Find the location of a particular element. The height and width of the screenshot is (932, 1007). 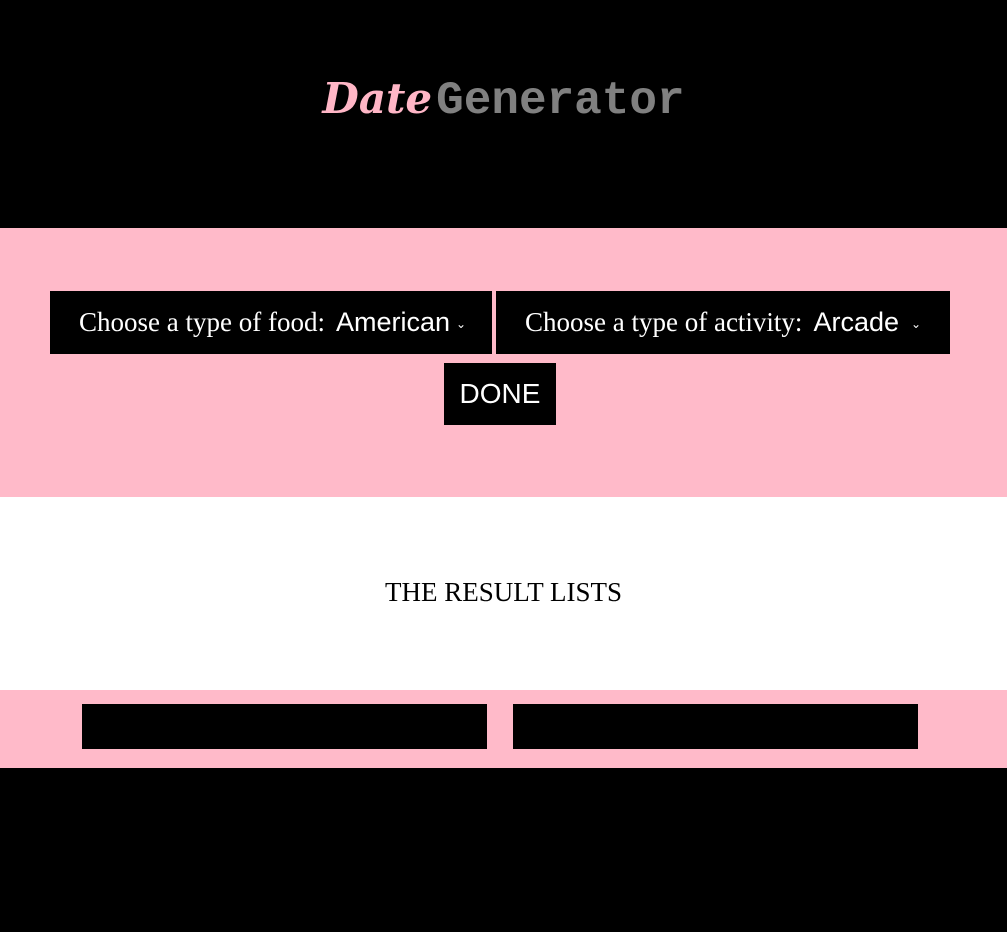

title-date: Date is located at coordinates (377, 98).